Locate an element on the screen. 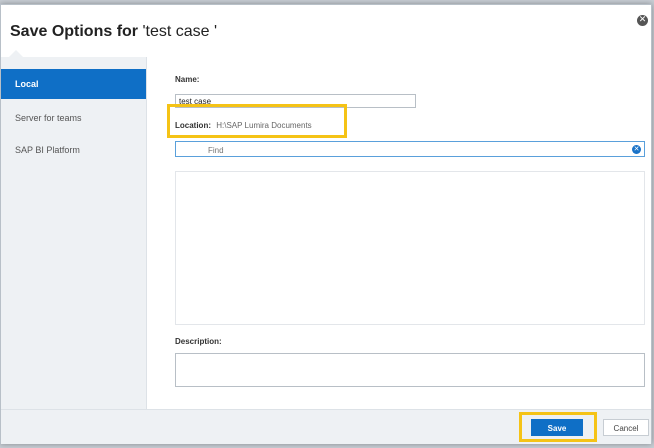 The width and height of the screenshot is (654, 448). find-input is located at coordinates (408, 150).